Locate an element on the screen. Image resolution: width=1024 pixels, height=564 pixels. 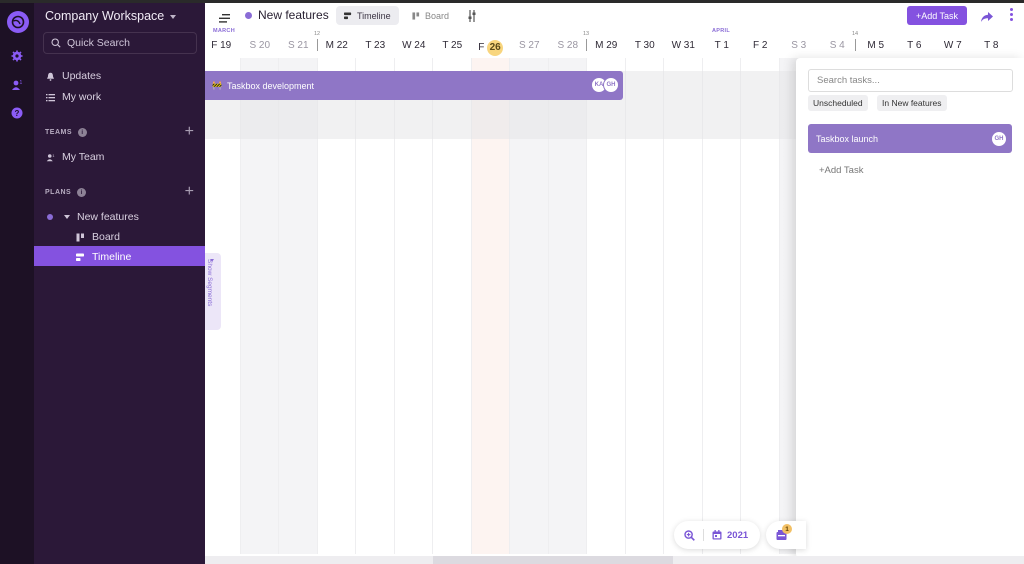
day-label: T 1 is located at coordinates (721, 45).